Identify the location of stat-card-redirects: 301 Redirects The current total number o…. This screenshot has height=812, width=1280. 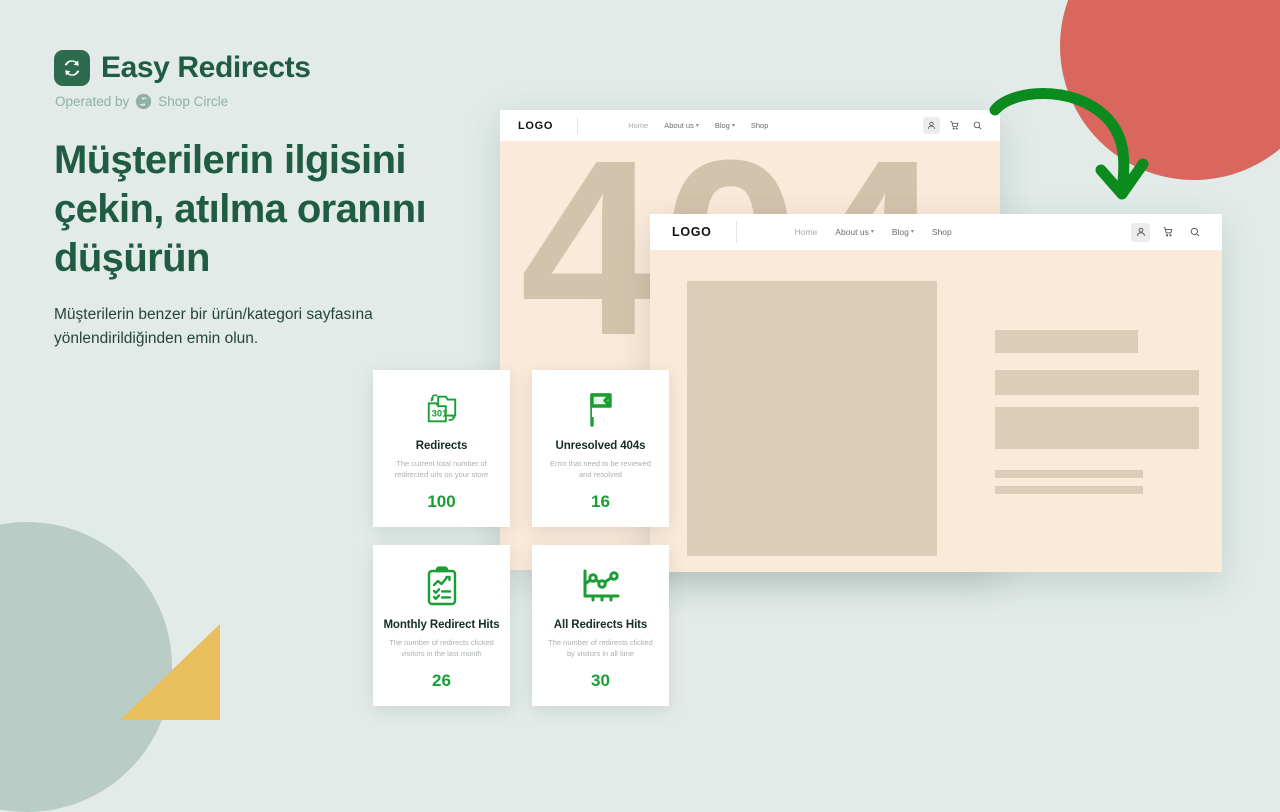
(441, 448).